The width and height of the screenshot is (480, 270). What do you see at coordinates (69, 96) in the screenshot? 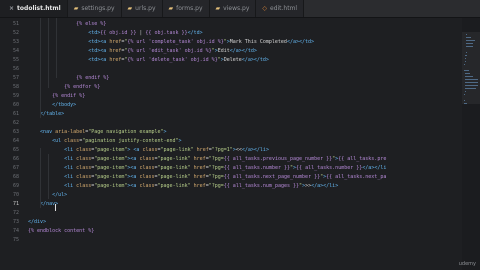
I see `line-code: {% endif %}` at bounding box center [69, 96].